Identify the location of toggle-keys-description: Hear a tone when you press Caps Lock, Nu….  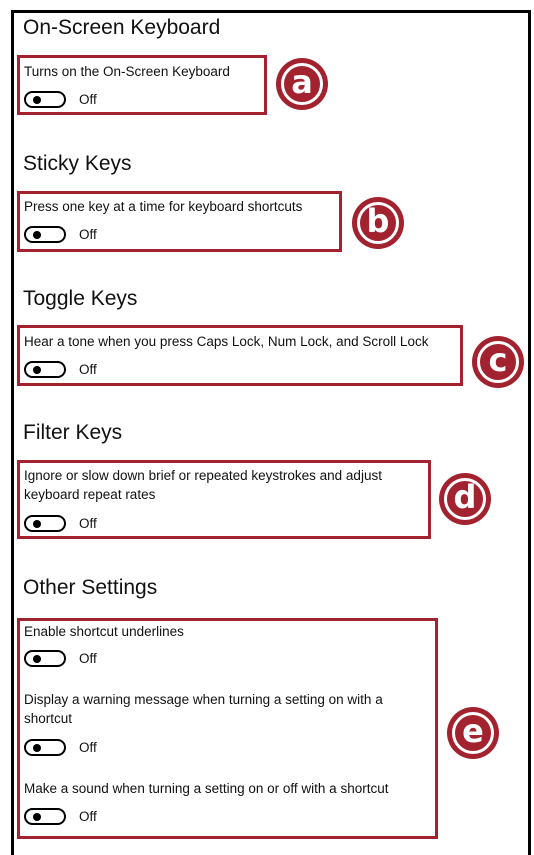
(226, 341).